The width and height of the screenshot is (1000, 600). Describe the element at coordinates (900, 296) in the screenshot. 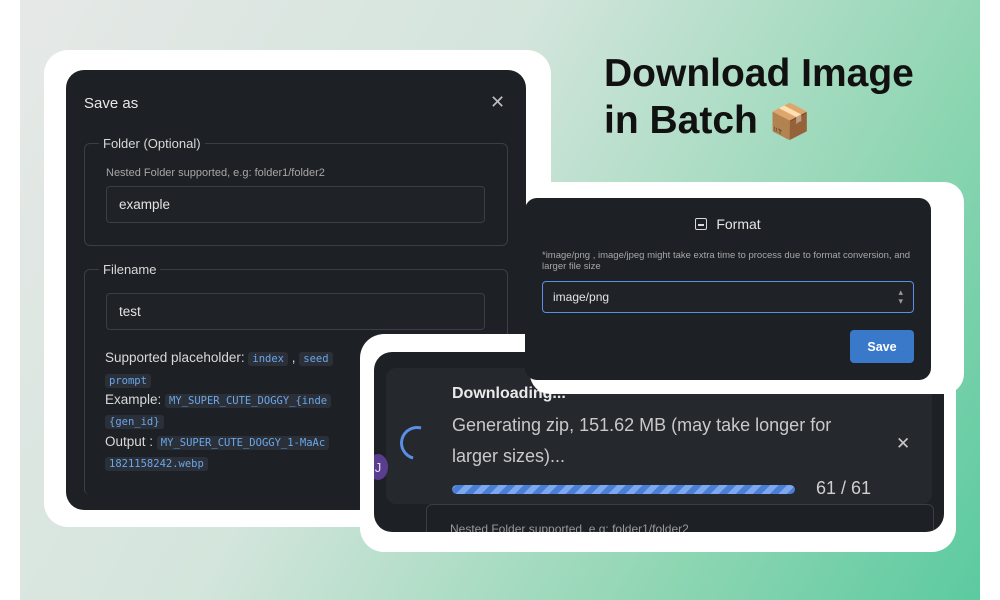

I see `select-updown-icon: ▴ ▾` at that location.